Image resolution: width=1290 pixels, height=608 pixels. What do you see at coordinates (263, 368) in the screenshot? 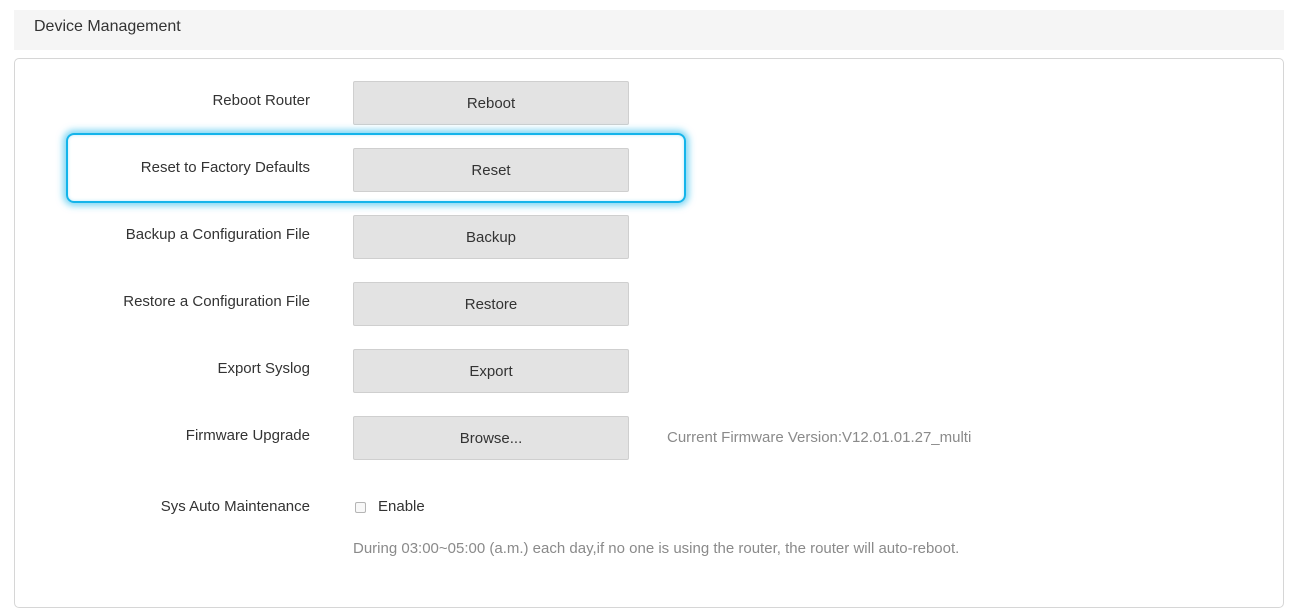
I see `export-syslog-label: Export Syslog` at bounding box center [263, 368].